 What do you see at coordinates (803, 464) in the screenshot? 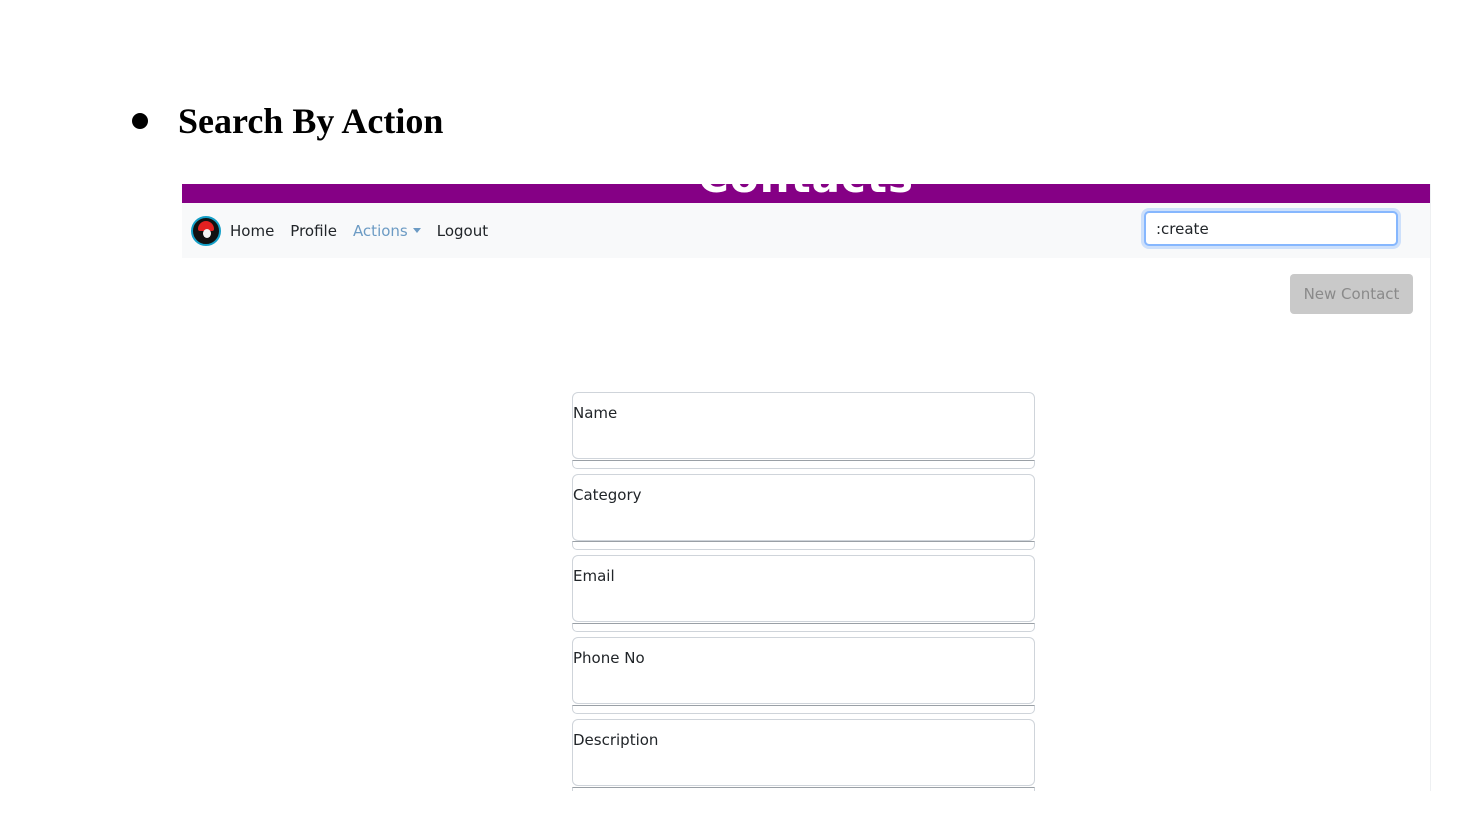
I see `name-input` at bounding box center [803, 464].